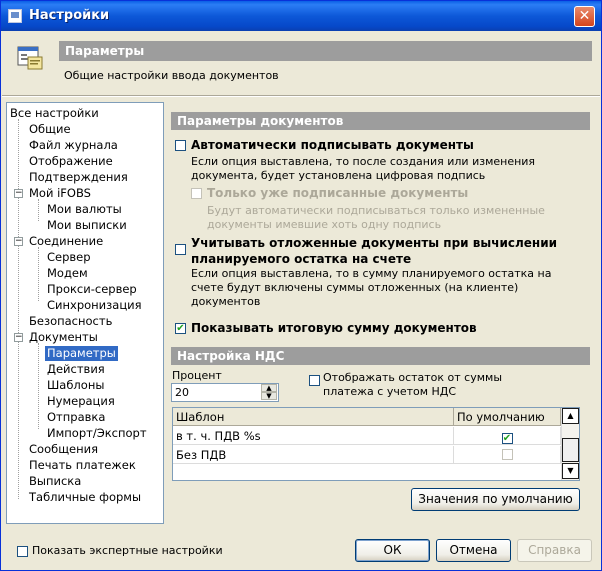 This screenshot has width=602, height=571. Describe the element at coordinates (73, 145) in the screenshot. I see `tree-item-log-file: Файл журнала` at that location.